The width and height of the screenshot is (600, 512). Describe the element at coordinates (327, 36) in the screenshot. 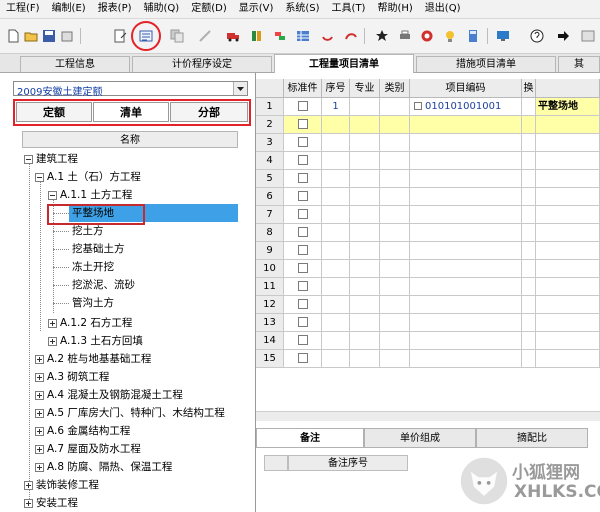

I see `undo-icon` at that location.